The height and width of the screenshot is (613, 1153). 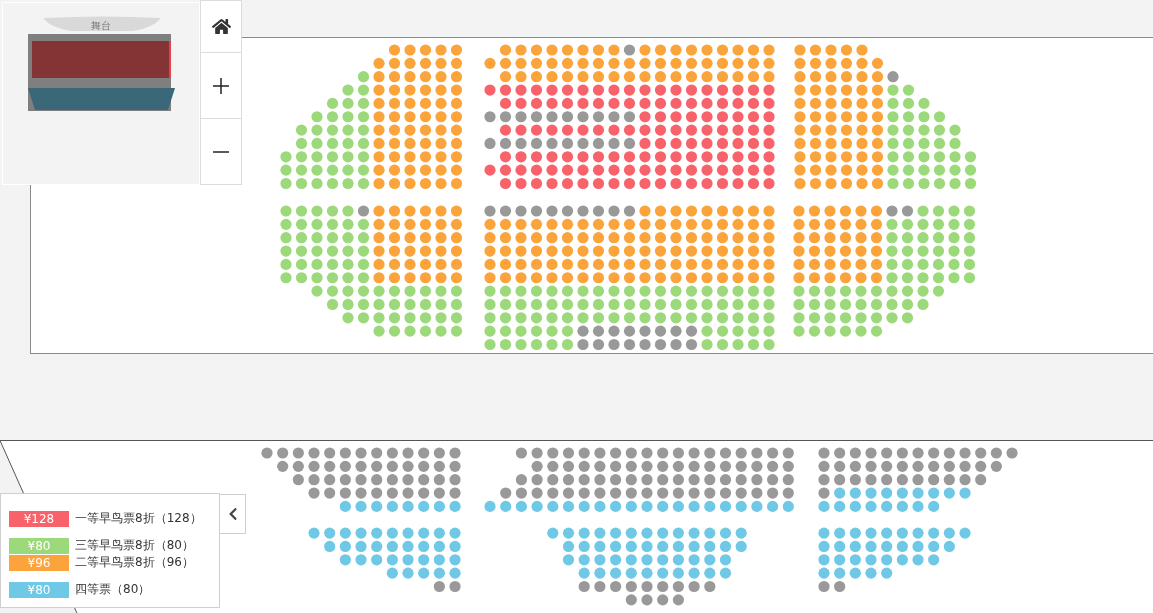 I want to click on ticket-tier-label: 一等早鸟票8折（128）, so click(x=138, y=518).